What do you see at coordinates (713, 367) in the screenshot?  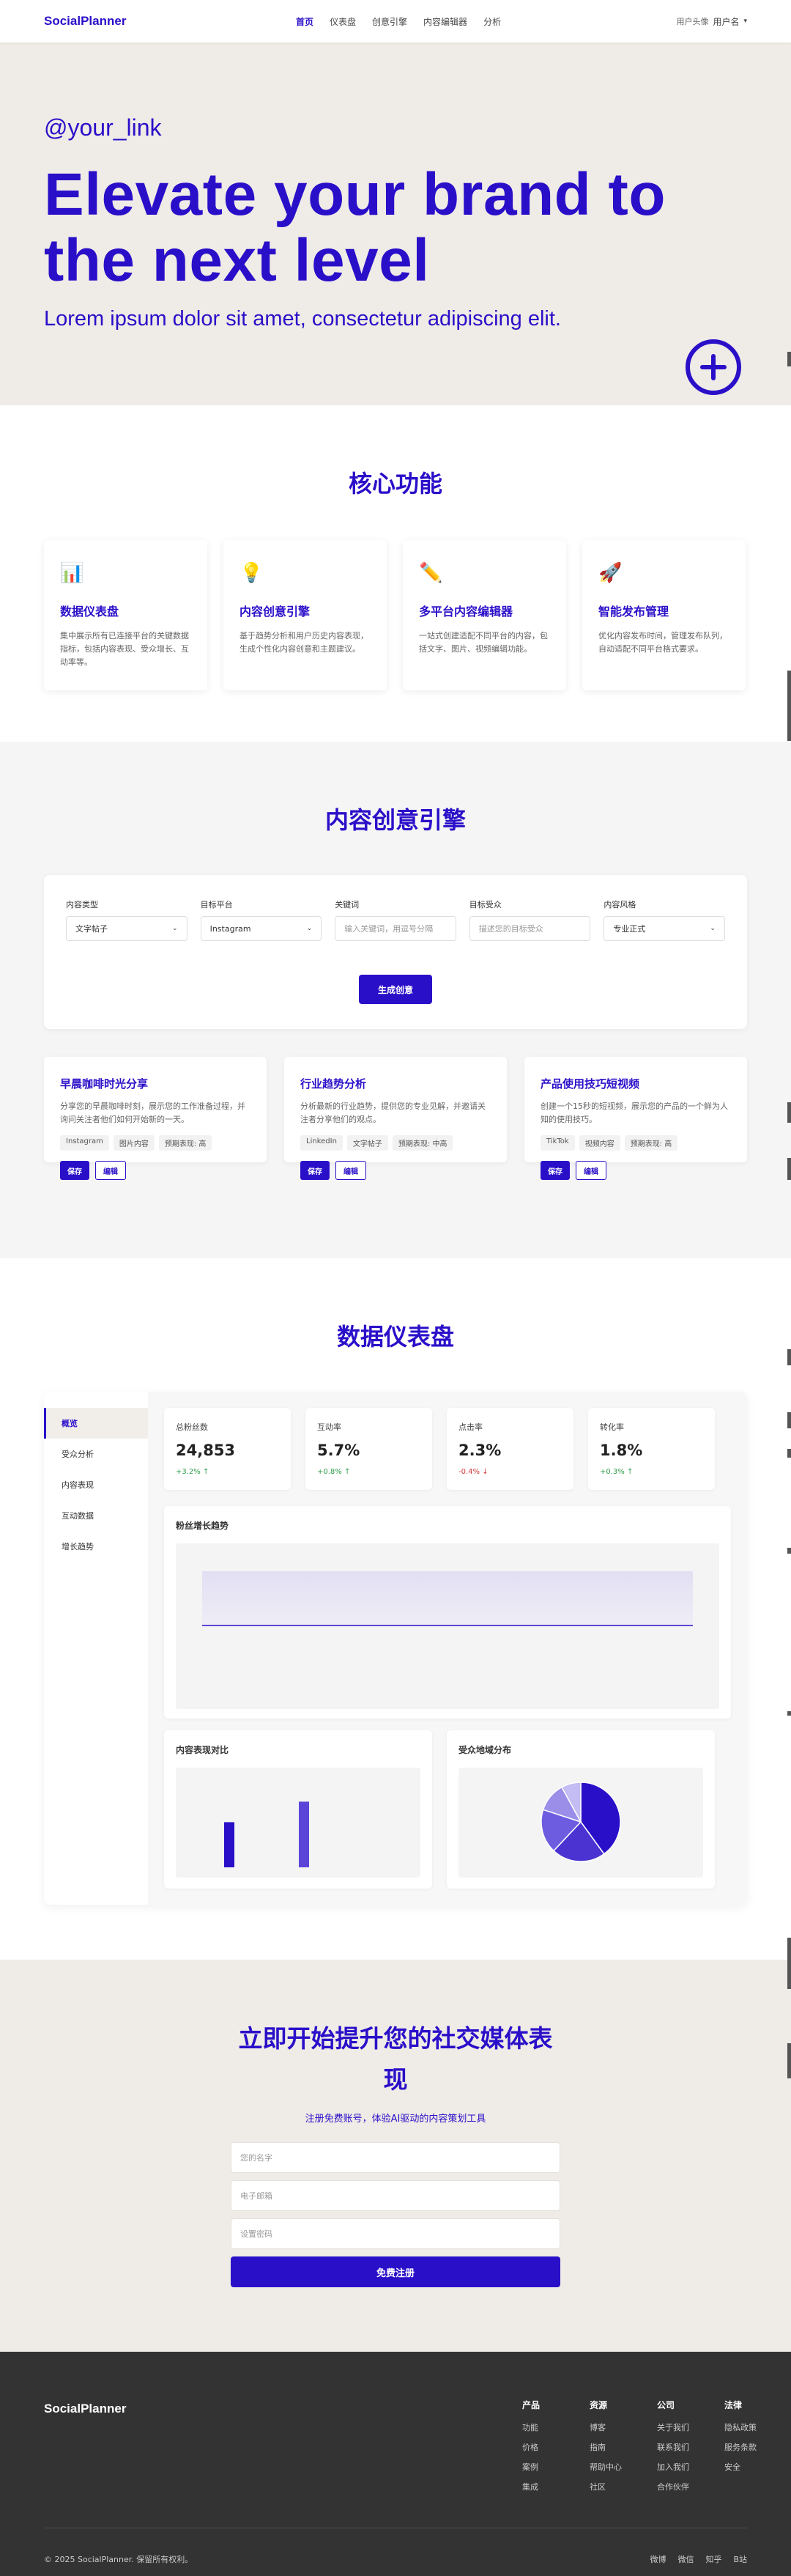 I see `plus-circle-icon` at bounding box center [713, 367].